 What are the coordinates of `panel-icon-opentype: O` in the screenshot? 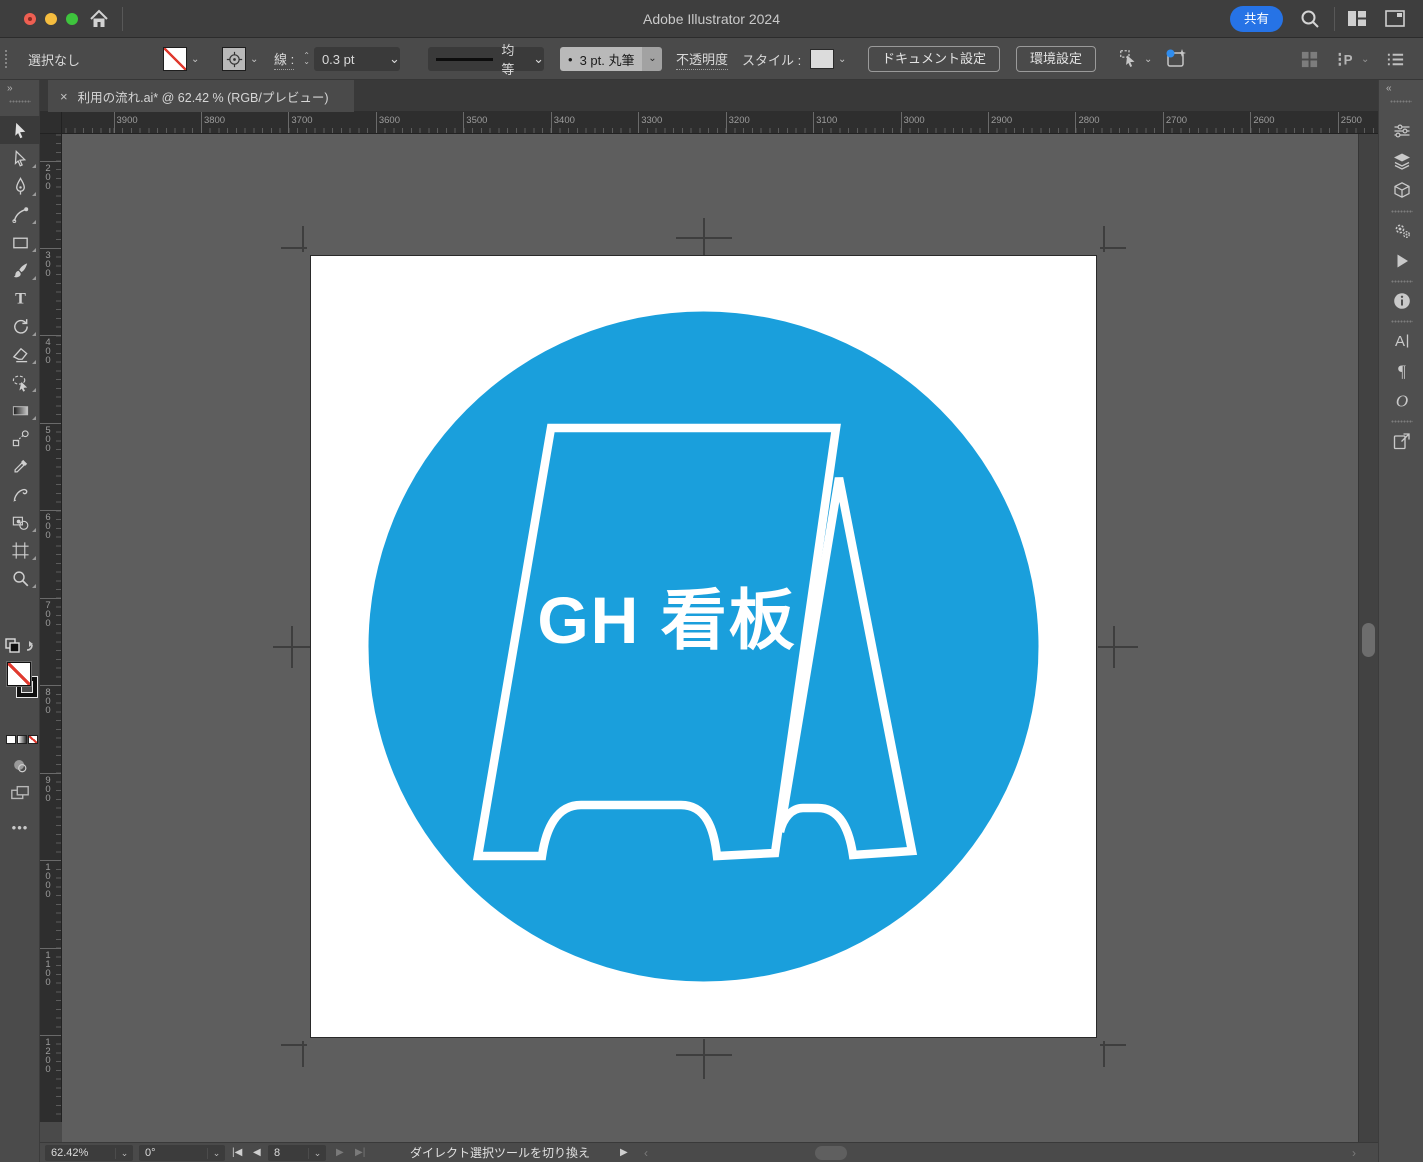 It's located at (1401, 401).